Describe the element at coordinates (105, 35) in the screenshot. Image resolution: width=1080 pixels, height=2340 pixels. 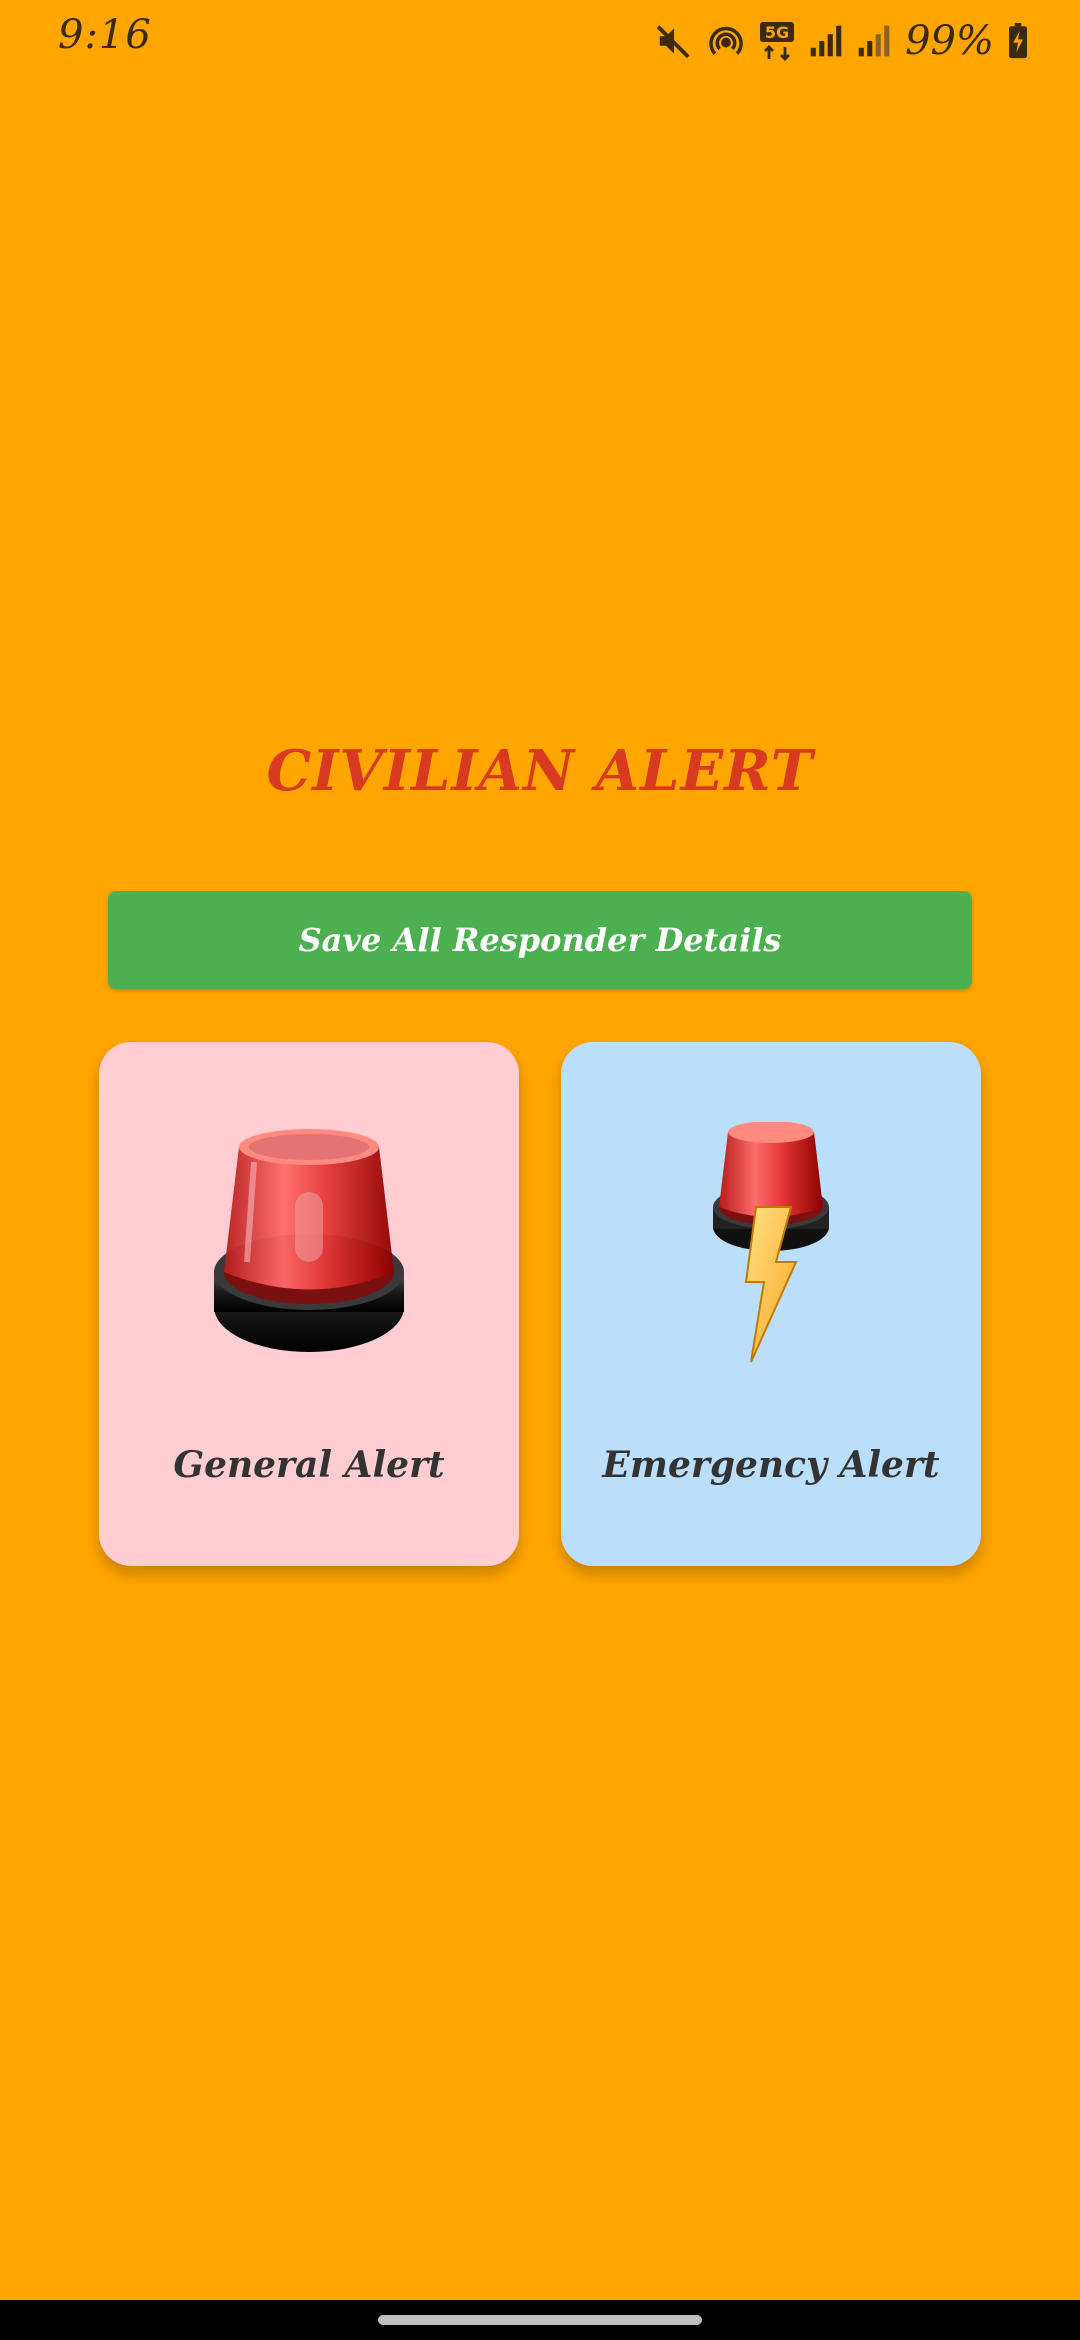
I see `status-time: 9:16` at that location.